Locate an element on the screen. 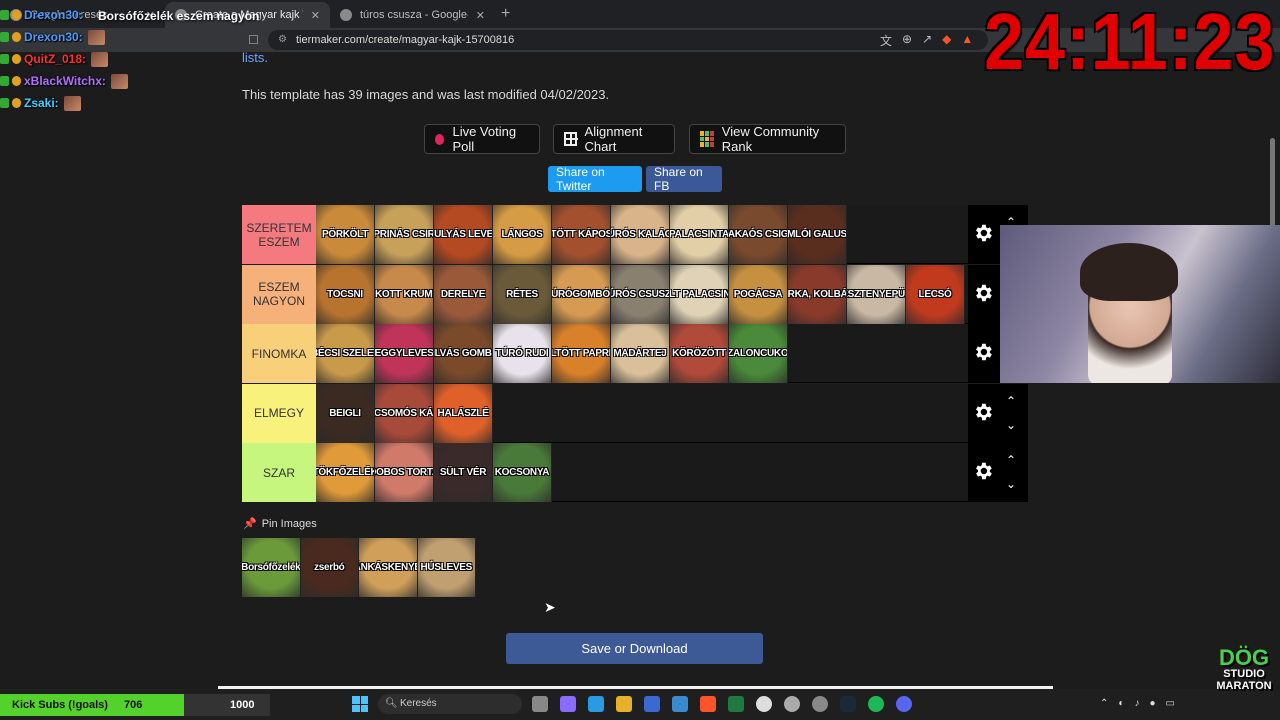 The height and width of the screenshot is (720, 1280). volume-icon: ♪ is located at coordinates (1136, 703).